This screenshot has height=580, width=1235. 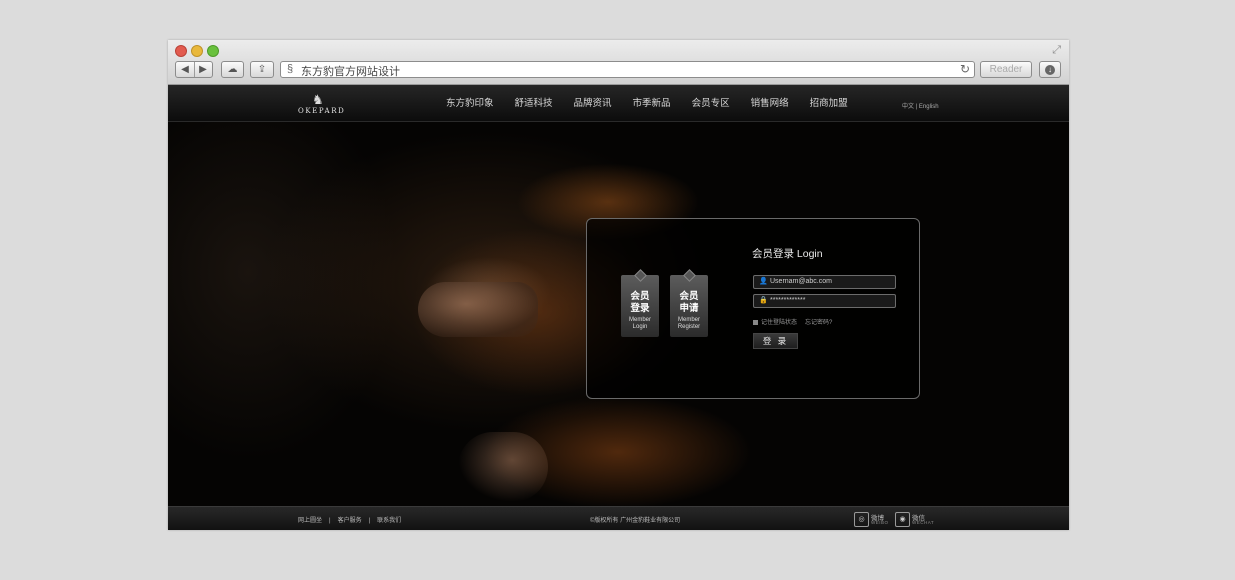 I want to click on download-icon: ↓, so click(x=1050, y=70).